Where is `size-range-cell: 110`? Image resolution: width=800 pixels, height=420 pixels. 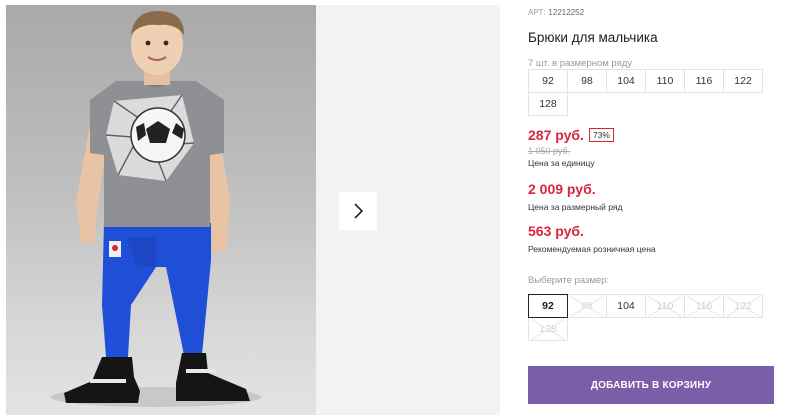 size-range-cell: 110 is located at coordinates (665, 81).